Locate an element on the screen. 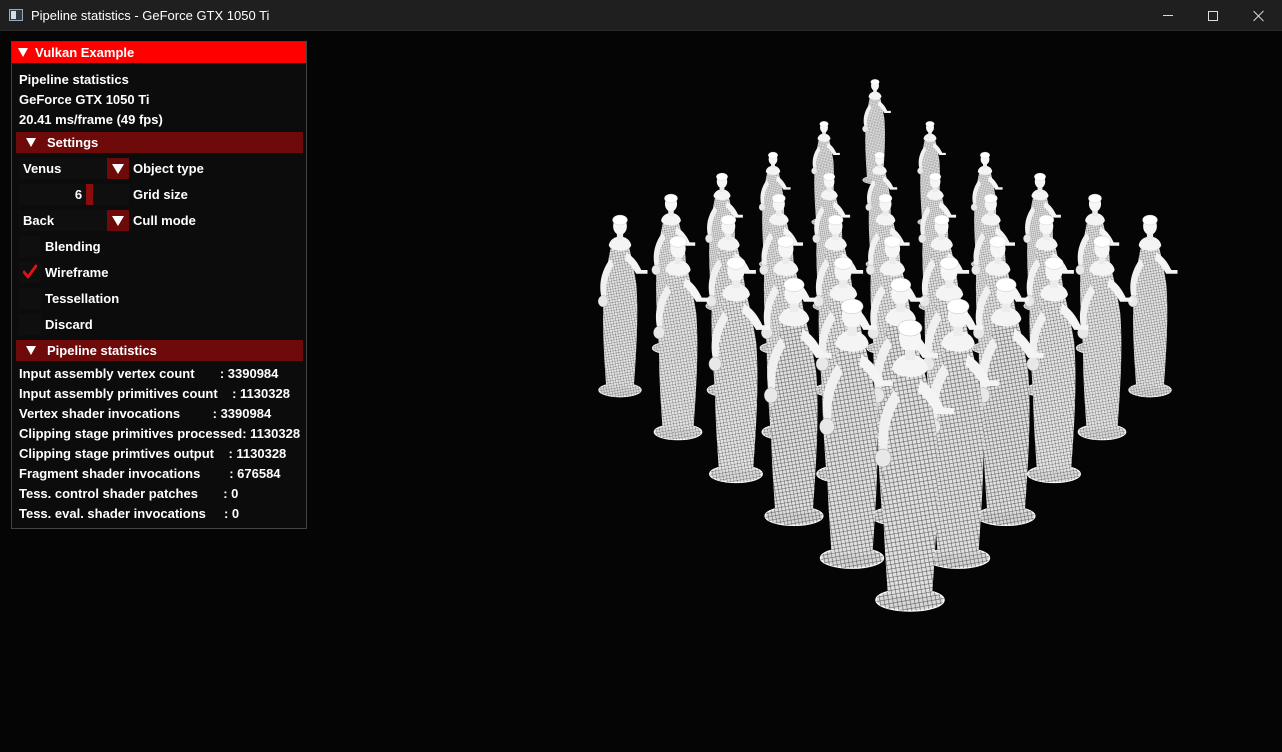  stat-row: Tess. control shader patches : 0 is located at coordinates (129, 493).